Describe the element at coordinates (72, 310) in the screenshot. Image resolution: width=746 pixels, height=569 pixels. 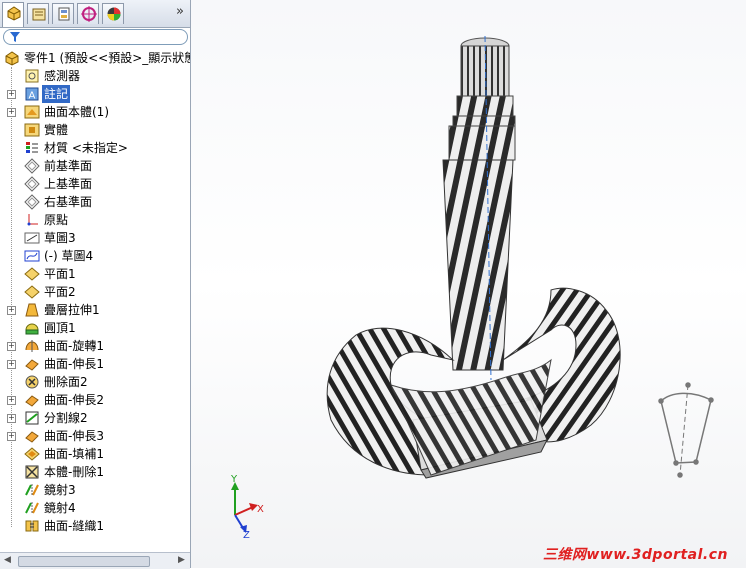
I see `tree-item-label: 疊層拉伸1` at that location.